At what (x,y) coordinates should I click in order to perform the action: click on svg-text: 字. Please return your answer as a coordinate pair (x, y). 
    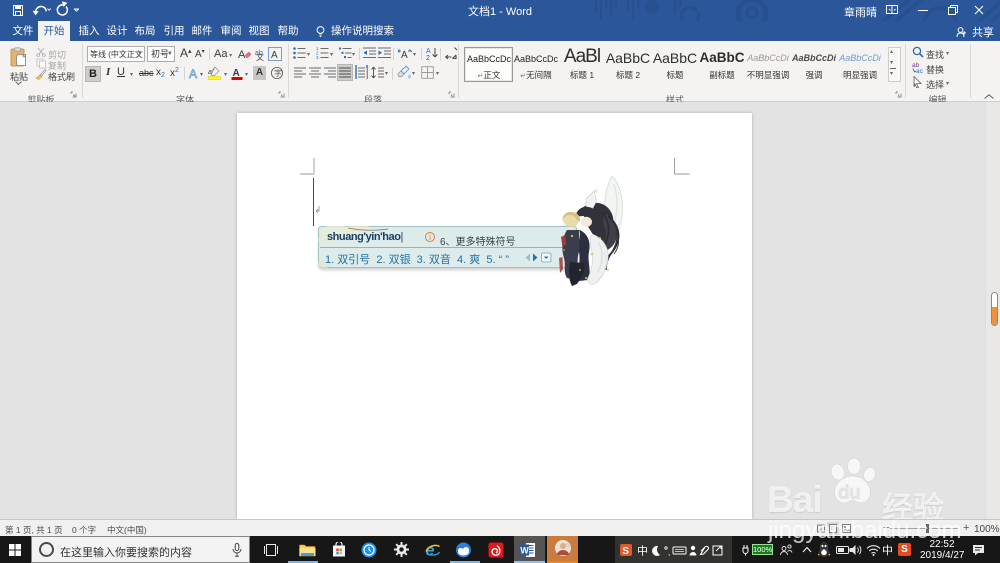
    Looking at the image, I should click on (278, 73).